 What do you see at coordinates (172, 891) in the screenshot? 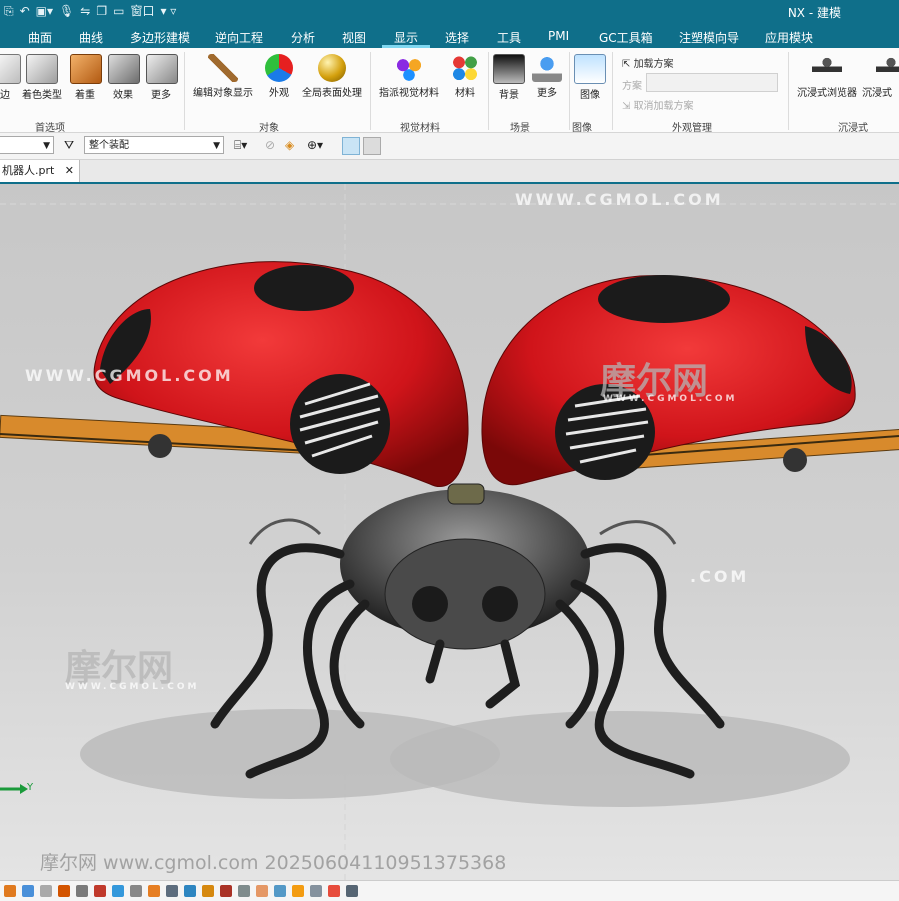
I see `pattern-icon` at bounding box center [172, 891].